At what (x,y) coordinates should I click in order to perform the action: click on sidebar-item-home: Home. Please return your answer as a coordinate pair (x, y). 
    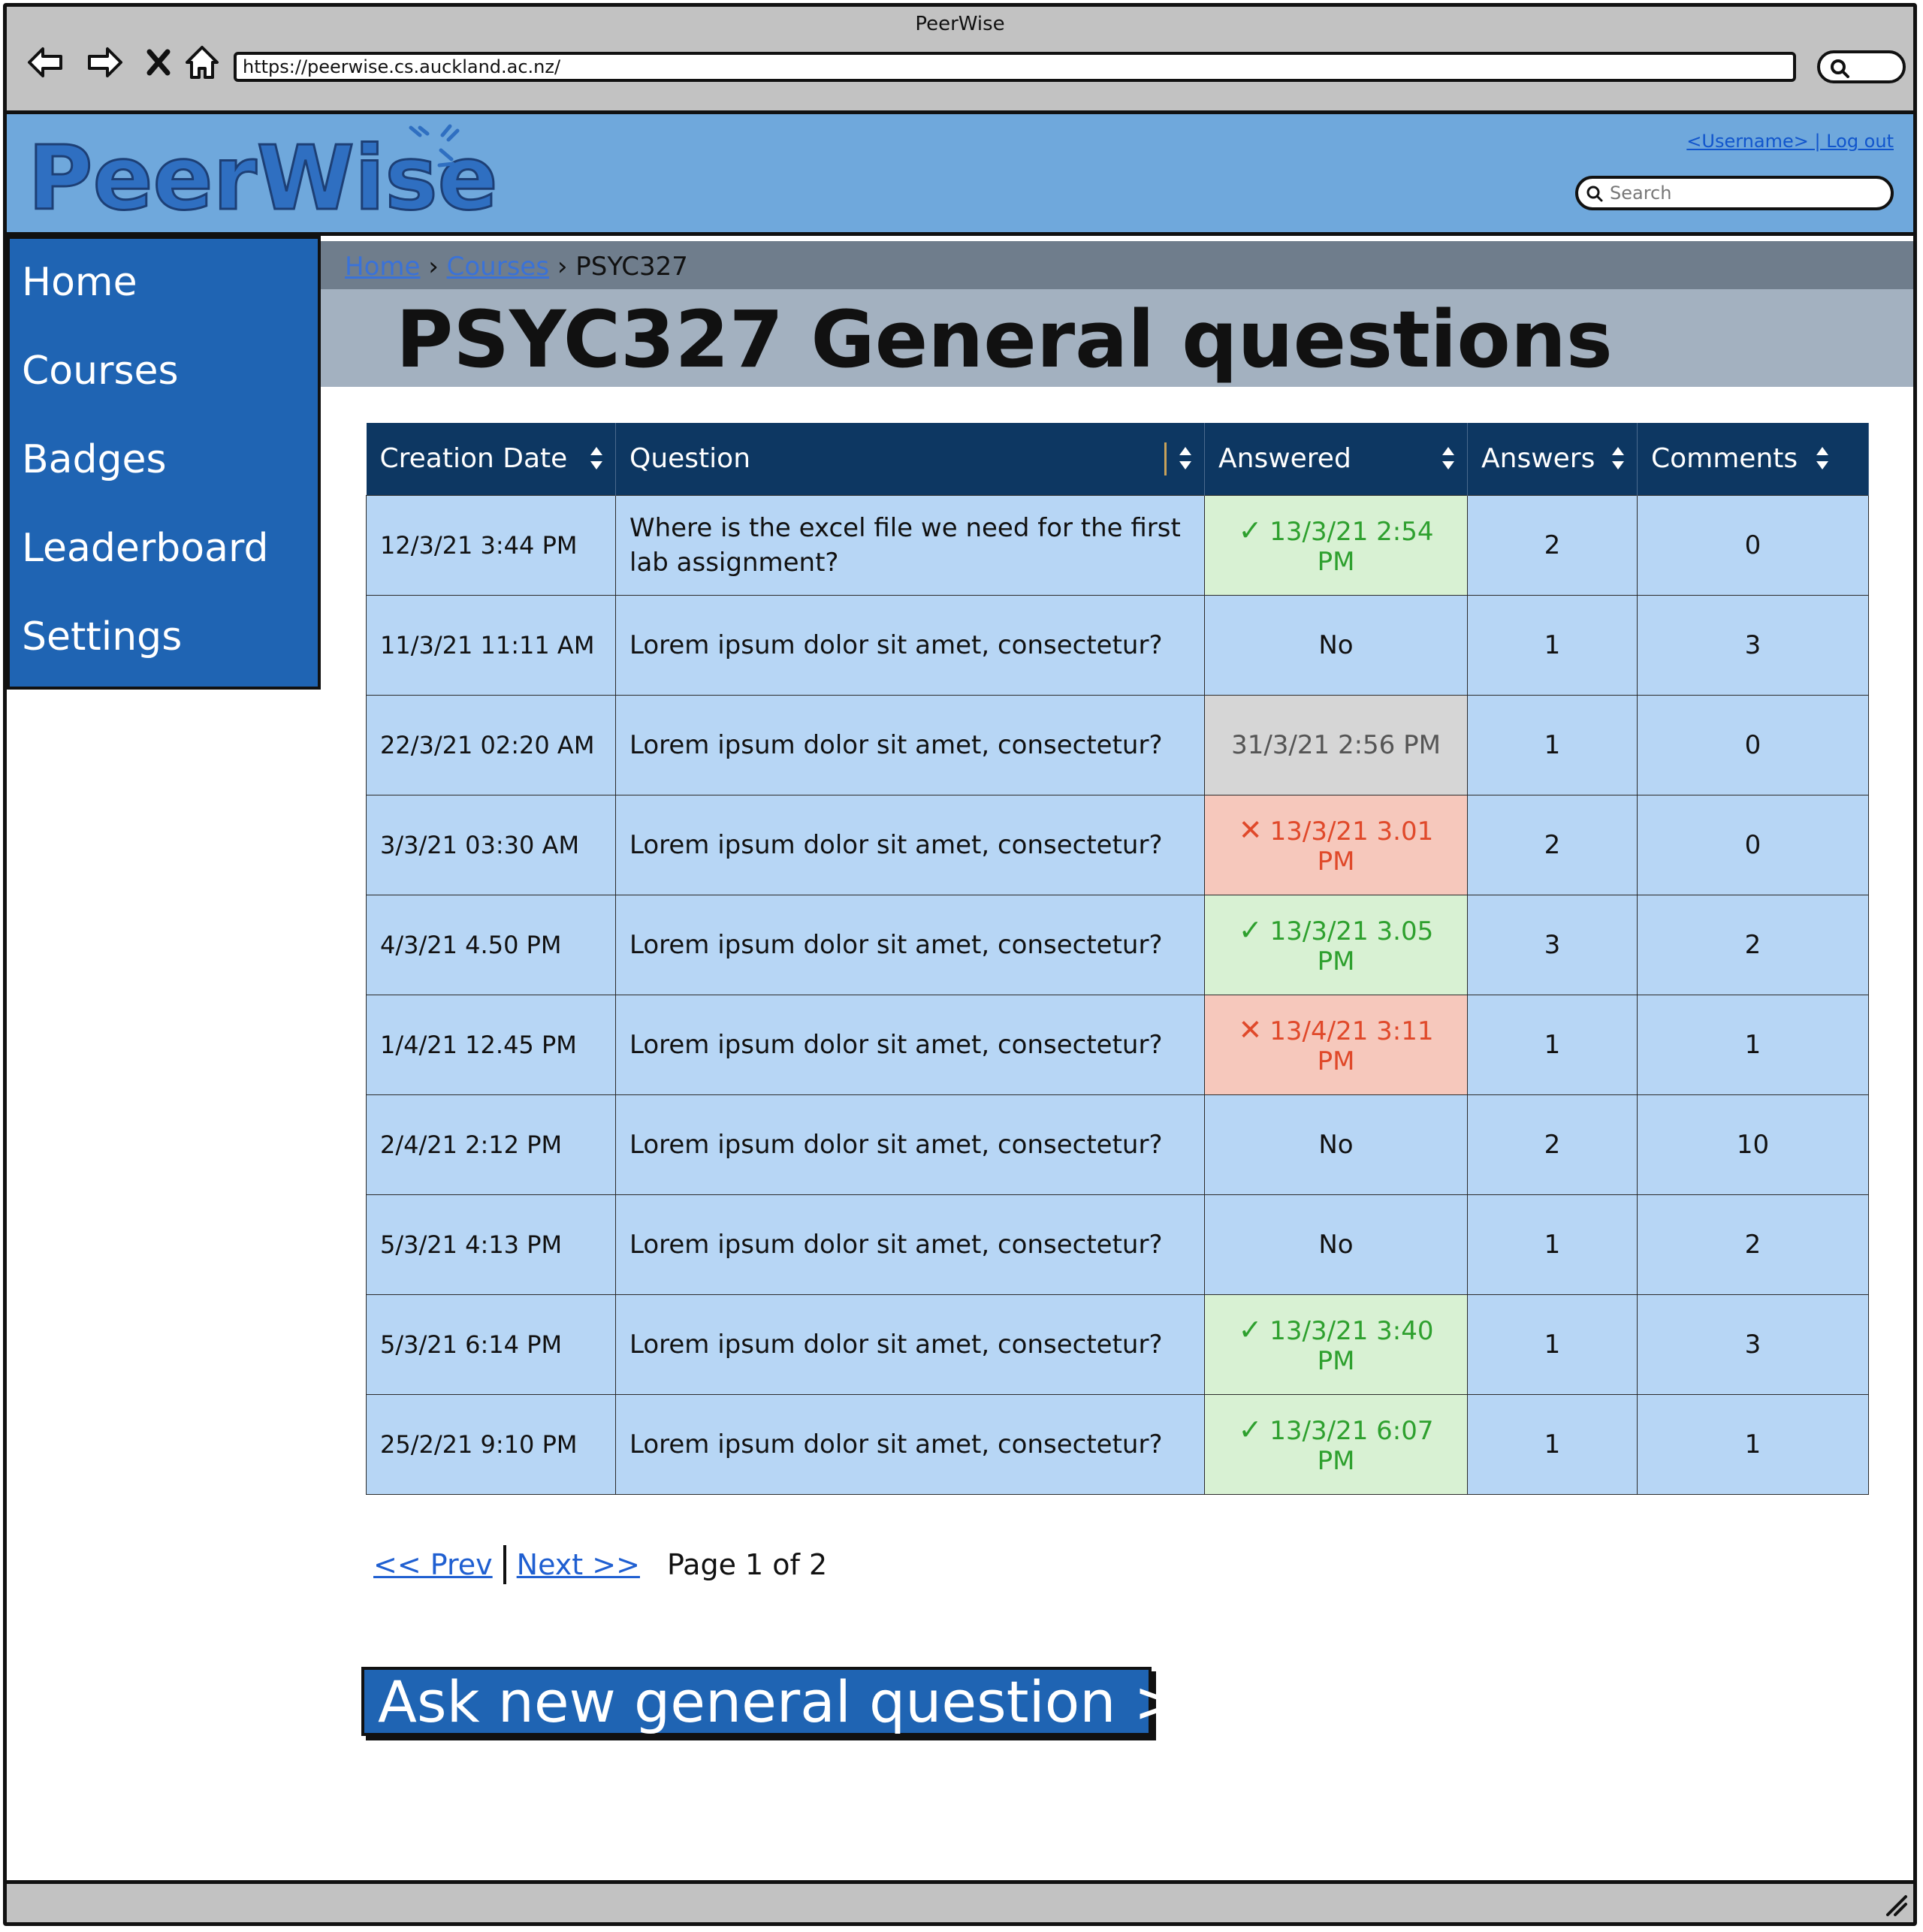
    Looking at the image, I should click on (79, 282).